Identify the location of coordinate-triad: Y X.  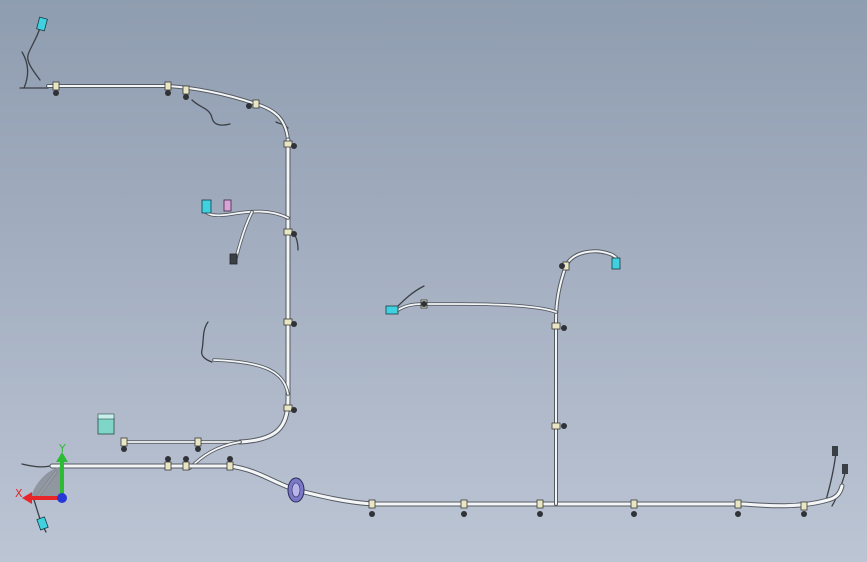
(41, 473).